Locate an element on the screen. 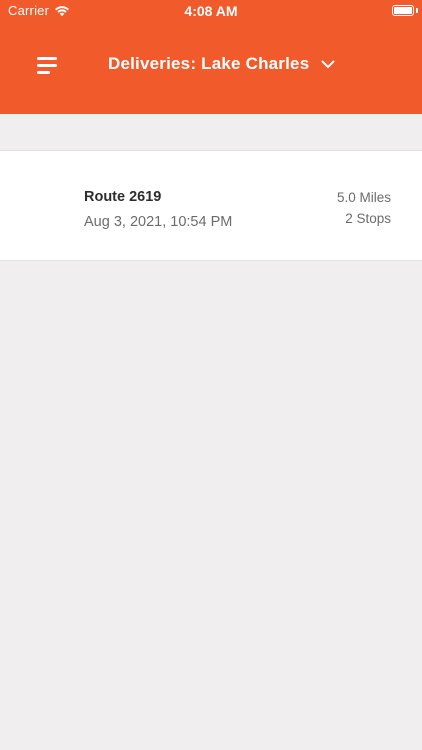  status-bar: Carrier 4:08 AM is located at coordinates (211, 11).